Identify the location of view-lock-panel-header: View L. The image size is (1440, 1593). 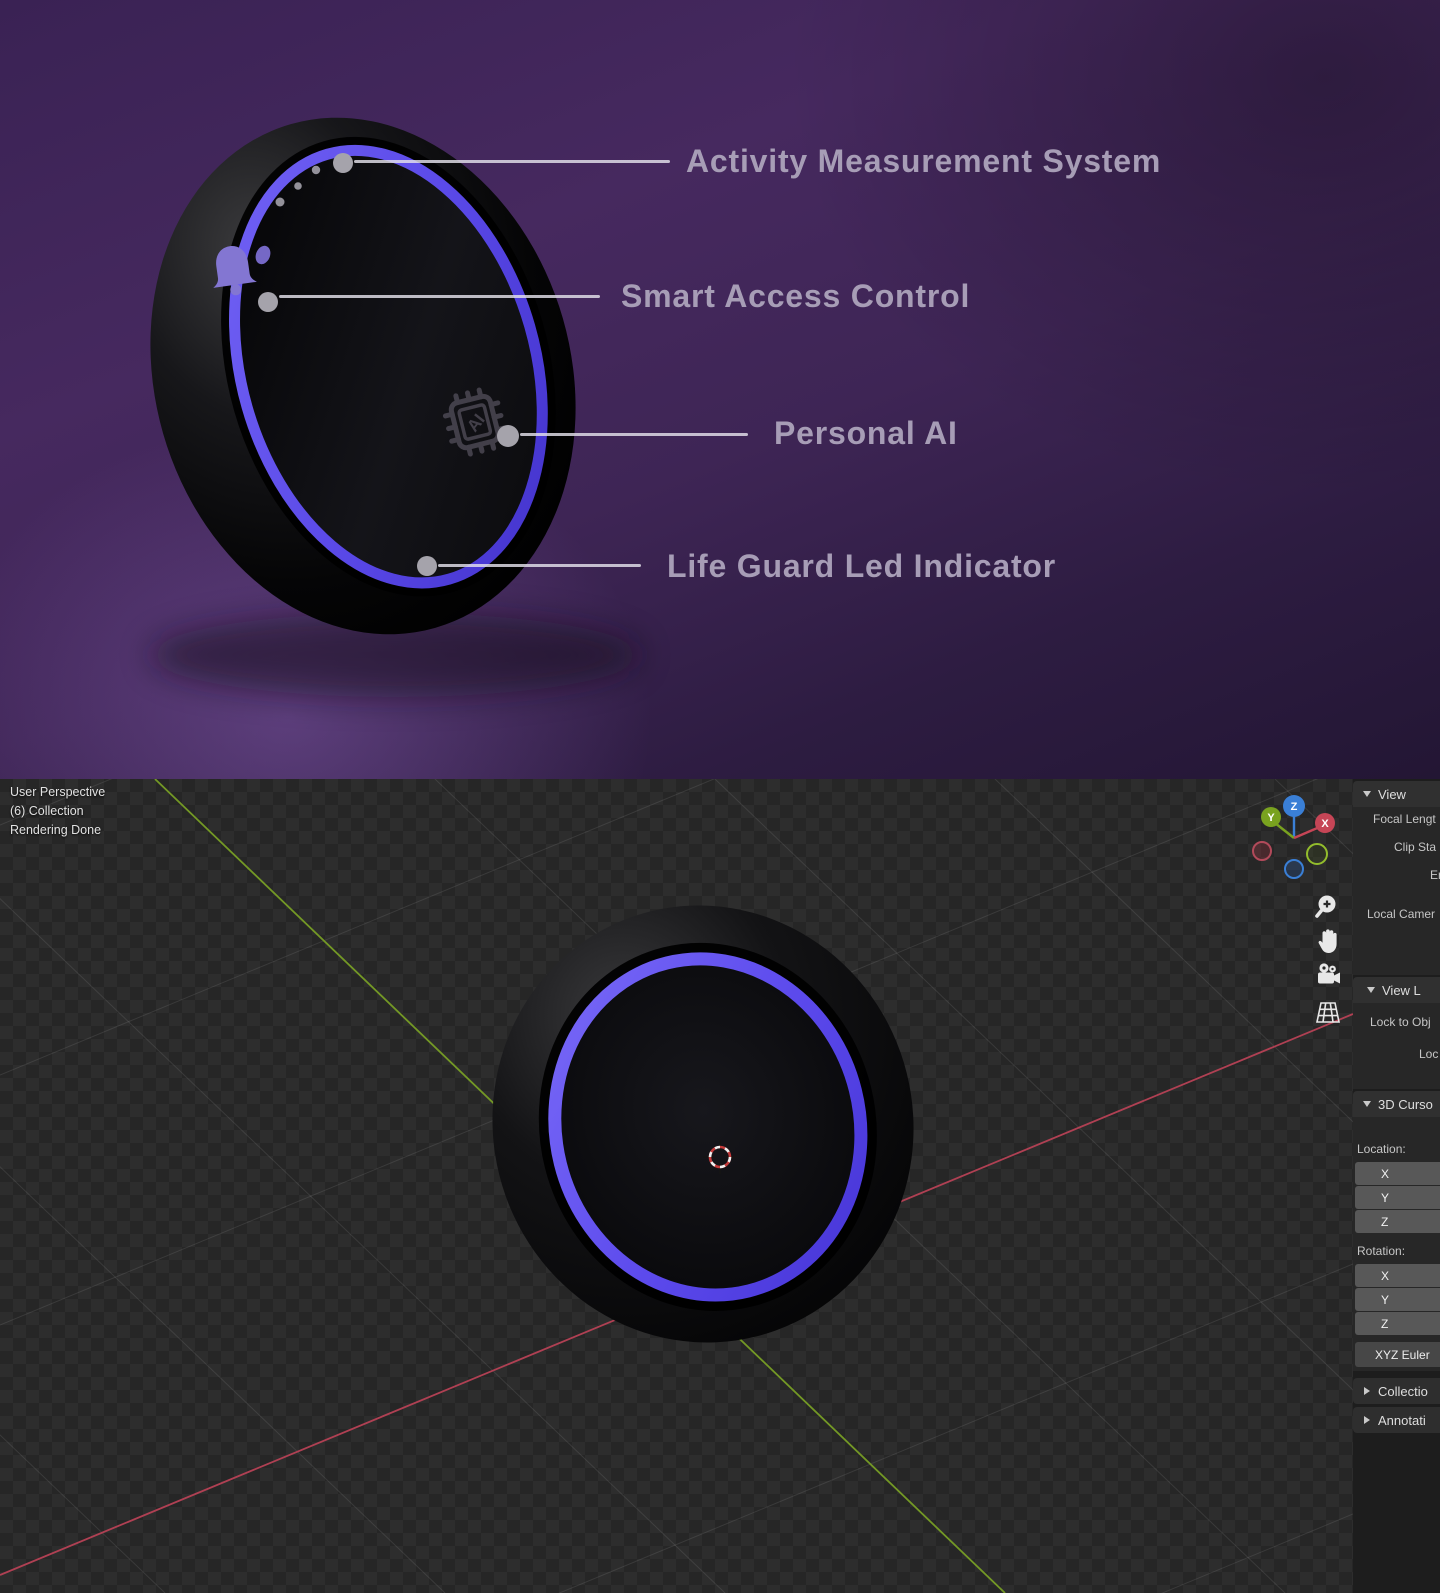
(1396, 990).